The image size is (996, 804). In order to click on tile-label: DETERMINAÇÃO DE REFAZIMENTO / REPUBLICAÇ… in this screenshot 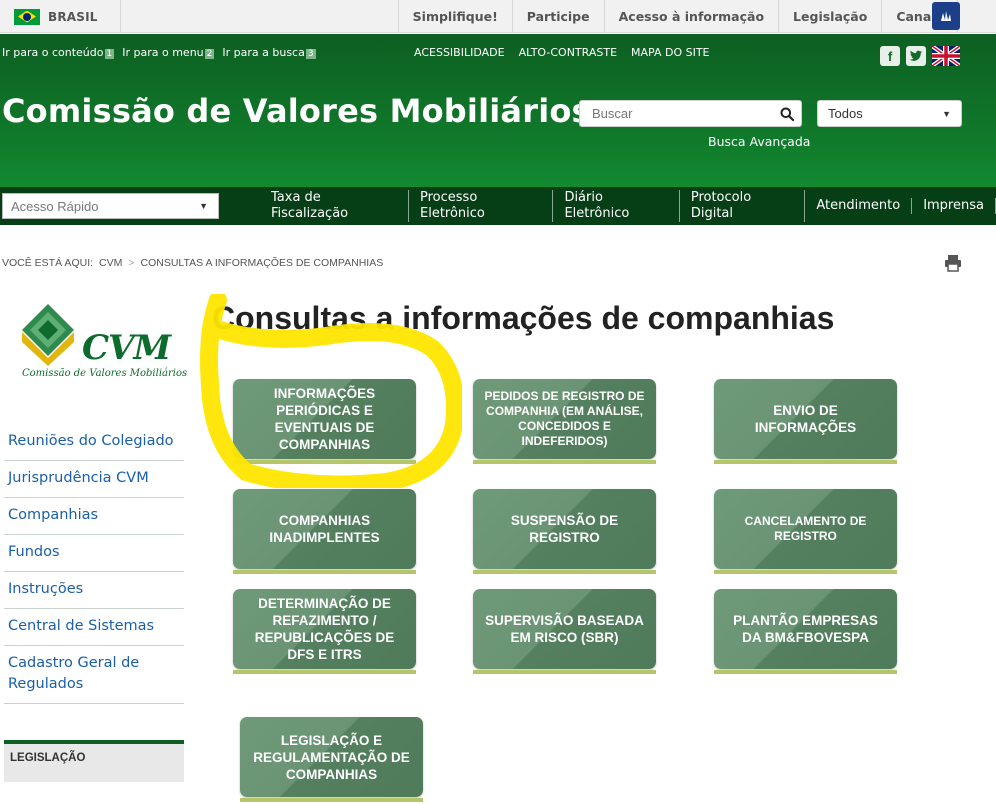, I will do `click(324, 629)`.